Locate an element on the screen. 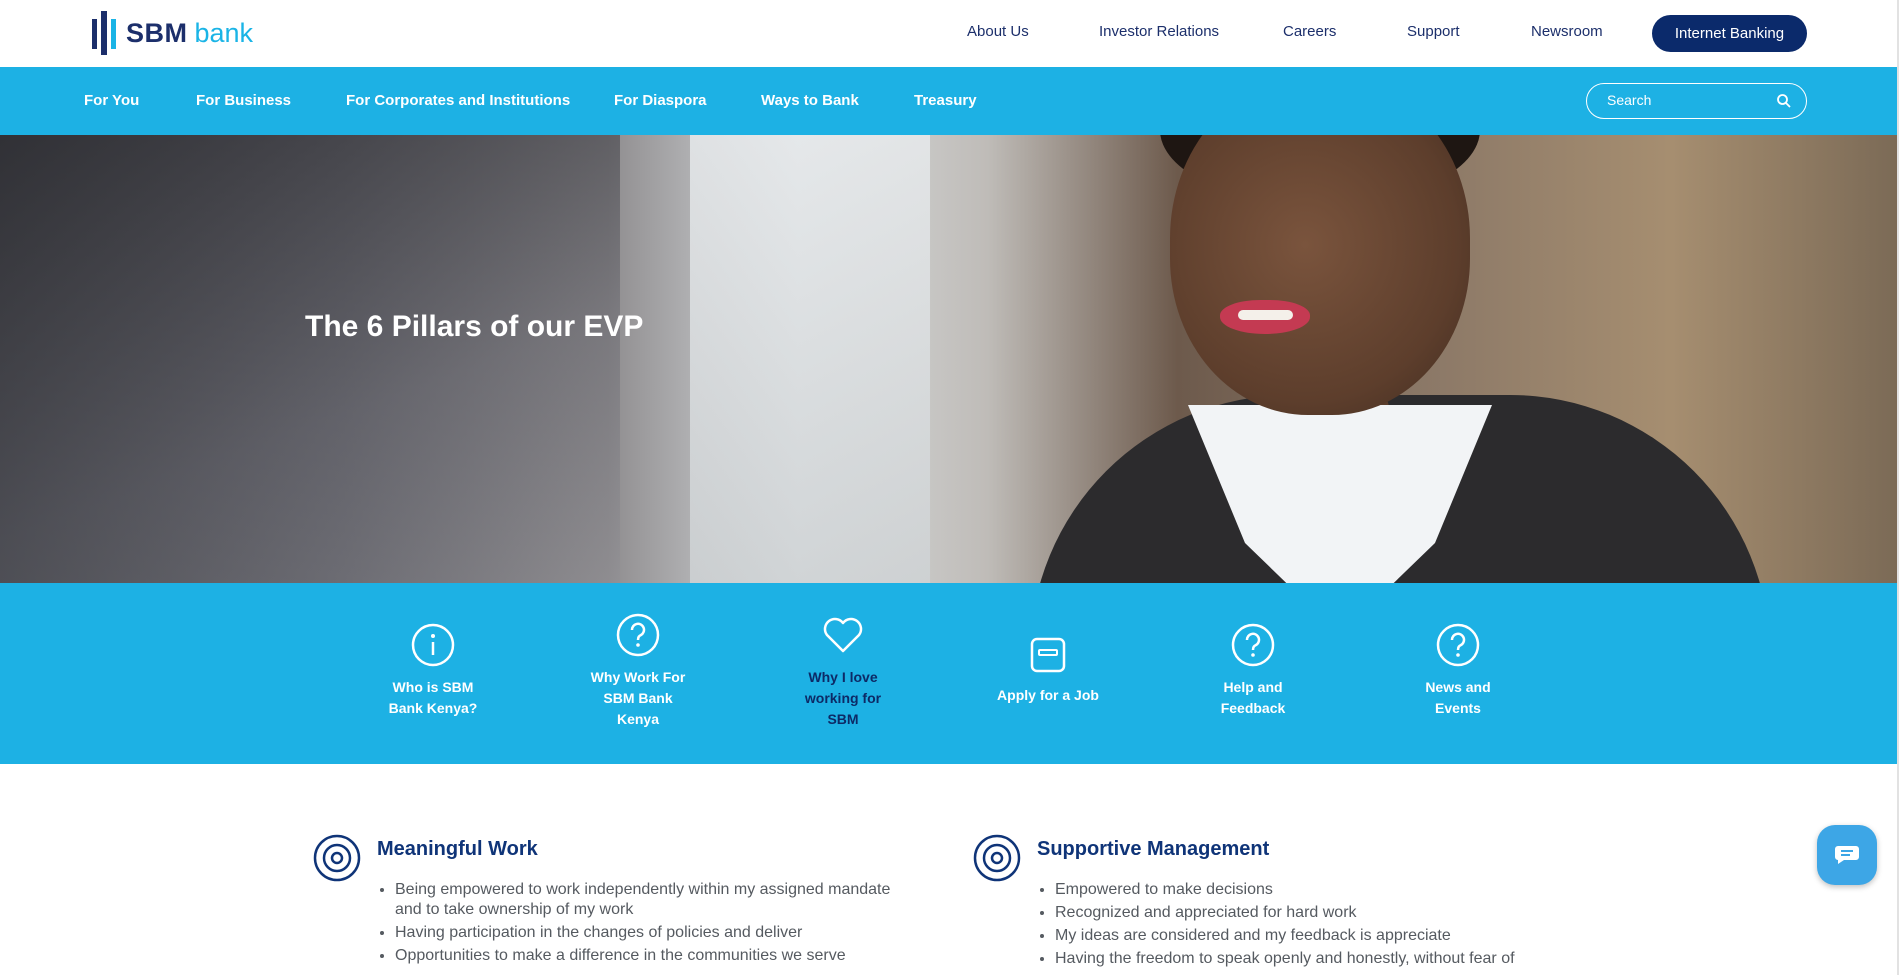  chat-icon is located at coordinates (1847, 855).